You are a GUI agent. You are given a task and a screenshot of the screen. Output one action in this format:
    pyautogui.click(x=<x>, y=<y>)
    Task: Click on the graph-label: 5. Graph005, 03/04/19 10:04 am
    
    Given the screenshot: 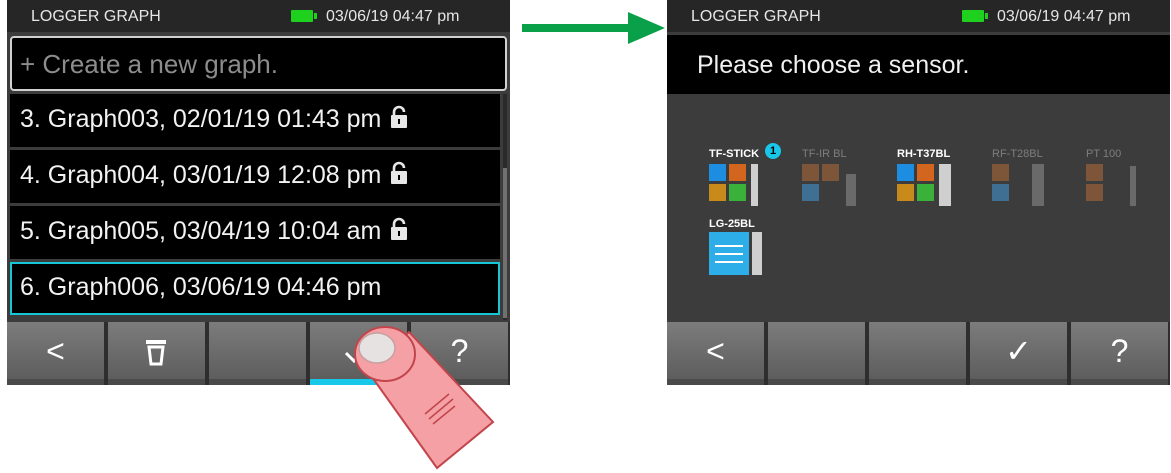 What is the action you would take?
    pyautogui.click(x=201, y=231)
    